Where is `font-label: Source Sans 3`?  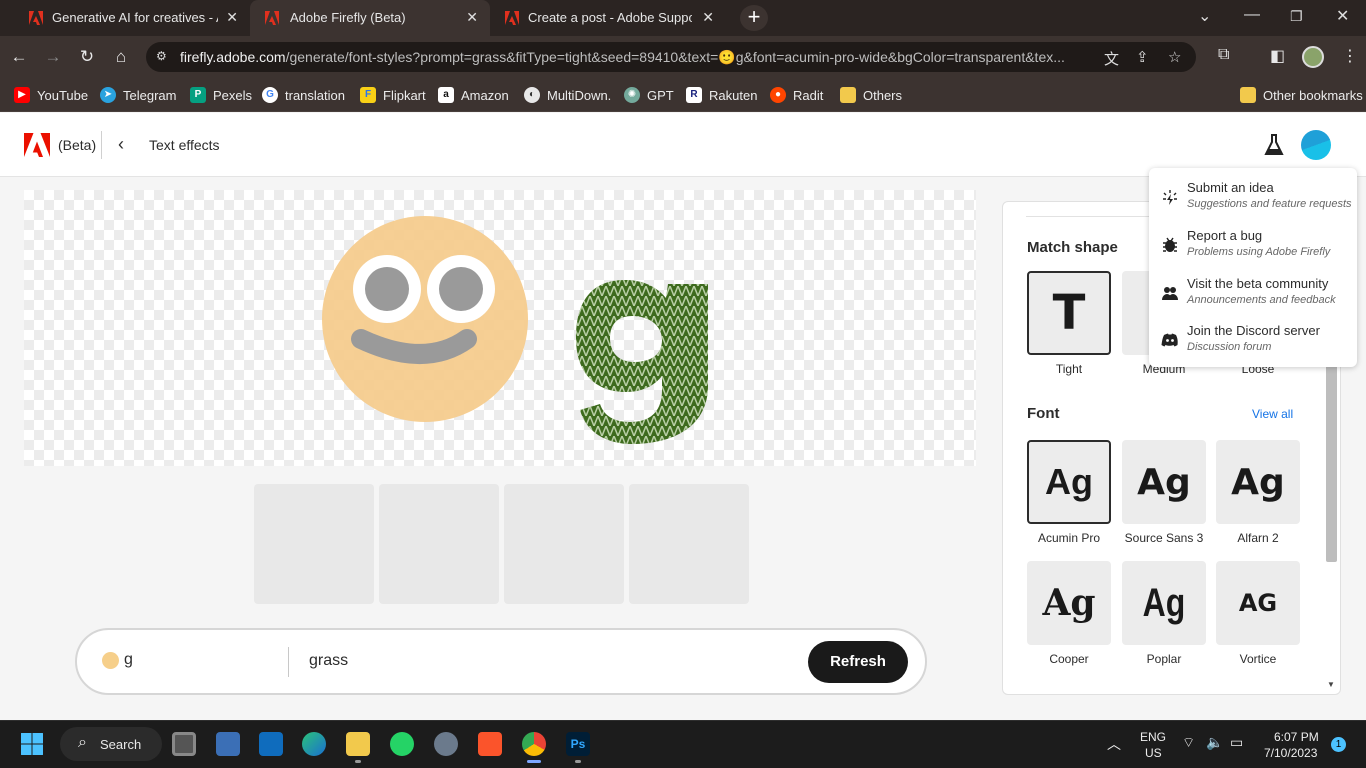
font-label: Source Sans 3 is located at coordinates (1164, 538).